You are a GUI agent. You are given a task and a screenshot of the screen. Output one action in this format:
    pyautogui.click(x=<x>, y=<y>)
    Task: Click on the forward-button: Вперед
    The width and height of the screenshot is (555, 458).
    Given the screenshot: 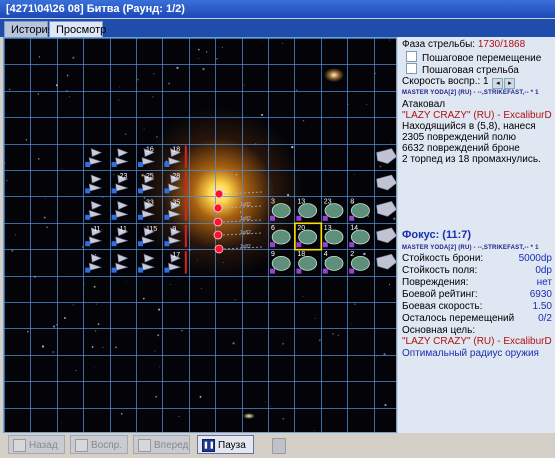 What is the action you would take?
    pyautogui.click(x=161, y=444)
    